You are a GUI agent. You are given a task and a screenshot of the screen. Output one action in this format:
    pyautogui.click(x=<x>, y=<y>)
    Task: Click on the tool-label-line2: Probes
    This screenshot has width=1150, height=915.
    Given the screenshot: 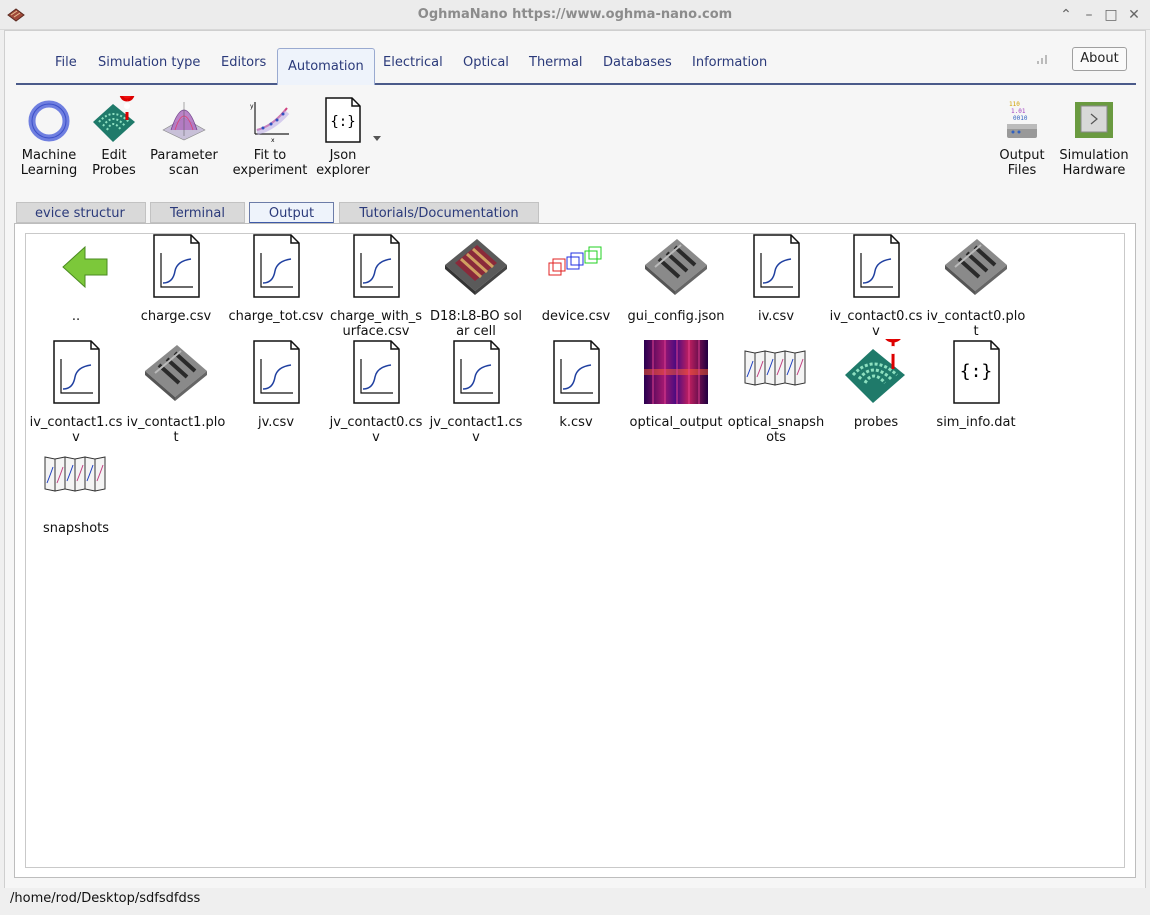 What is the action you would take?
    pyautogui.click(x=114, y=170)
    